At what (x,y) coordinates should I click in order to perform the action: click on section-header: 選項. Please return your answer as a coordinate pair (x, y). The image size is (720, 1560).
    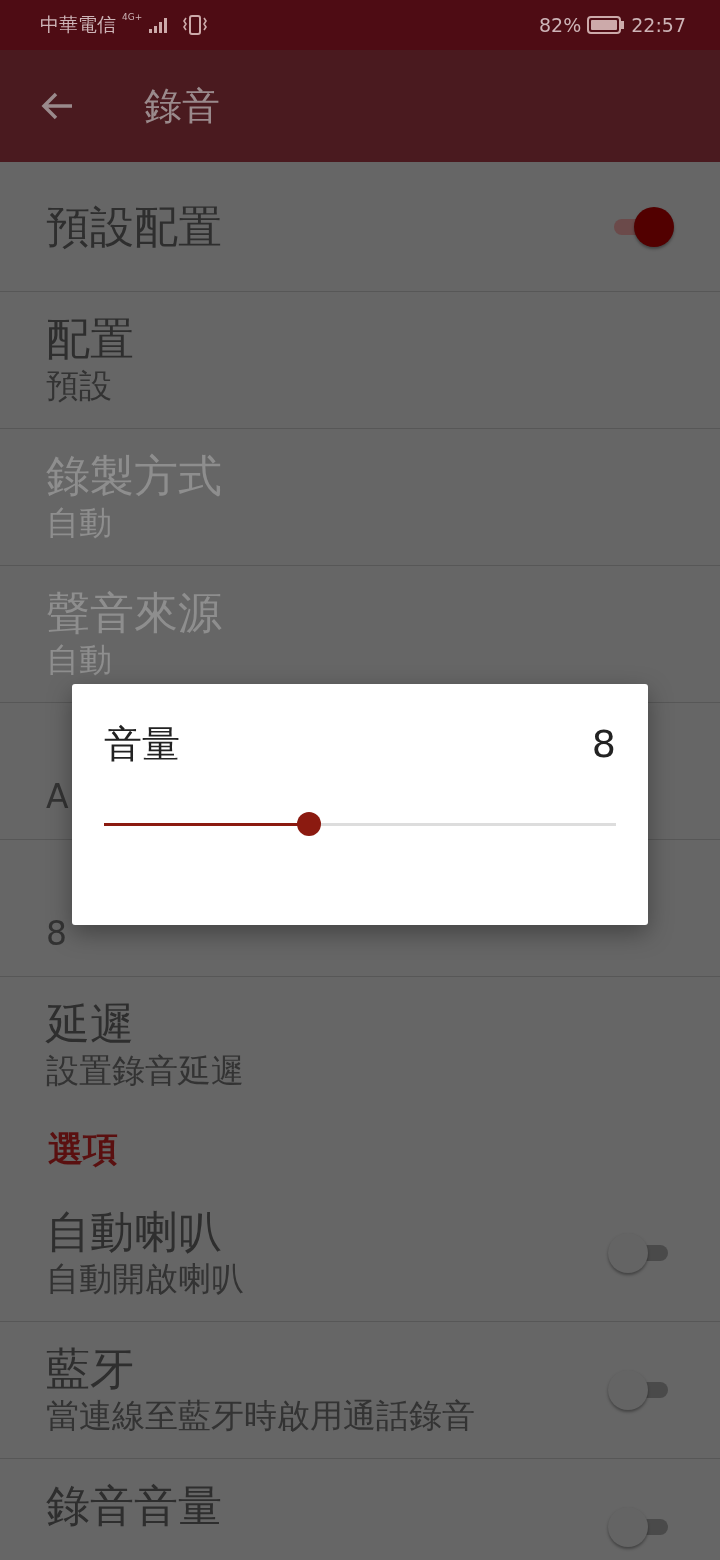
    Looking at the image, I should click on (83, 1149).